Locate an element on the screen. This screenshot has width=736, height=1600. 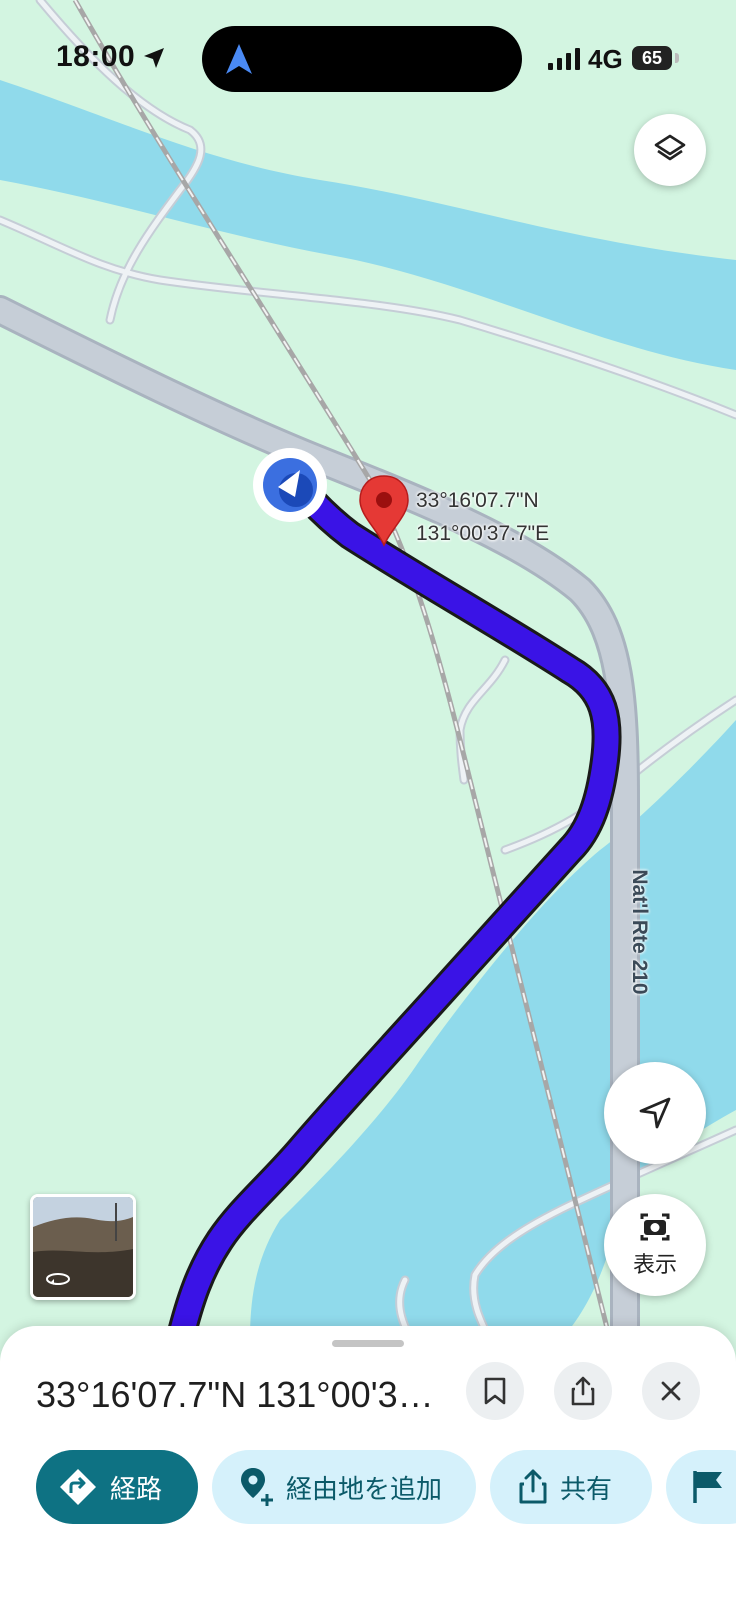
report-chip is located at coordinates (701, 1487).